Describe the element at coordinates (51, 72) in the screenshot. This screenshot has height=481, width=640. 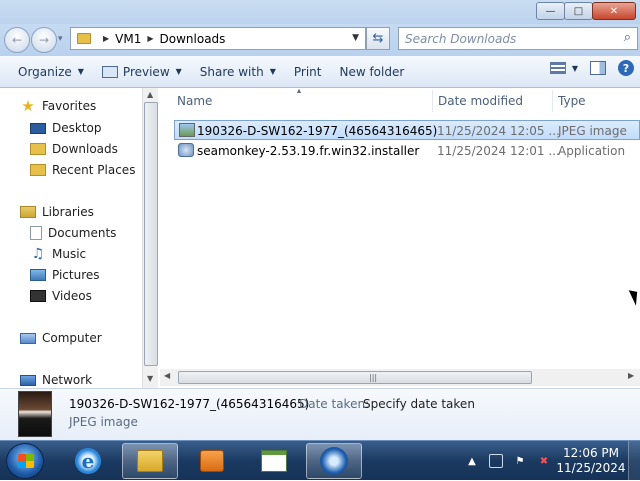
I see `organize-button: Organize ▼` at that location.